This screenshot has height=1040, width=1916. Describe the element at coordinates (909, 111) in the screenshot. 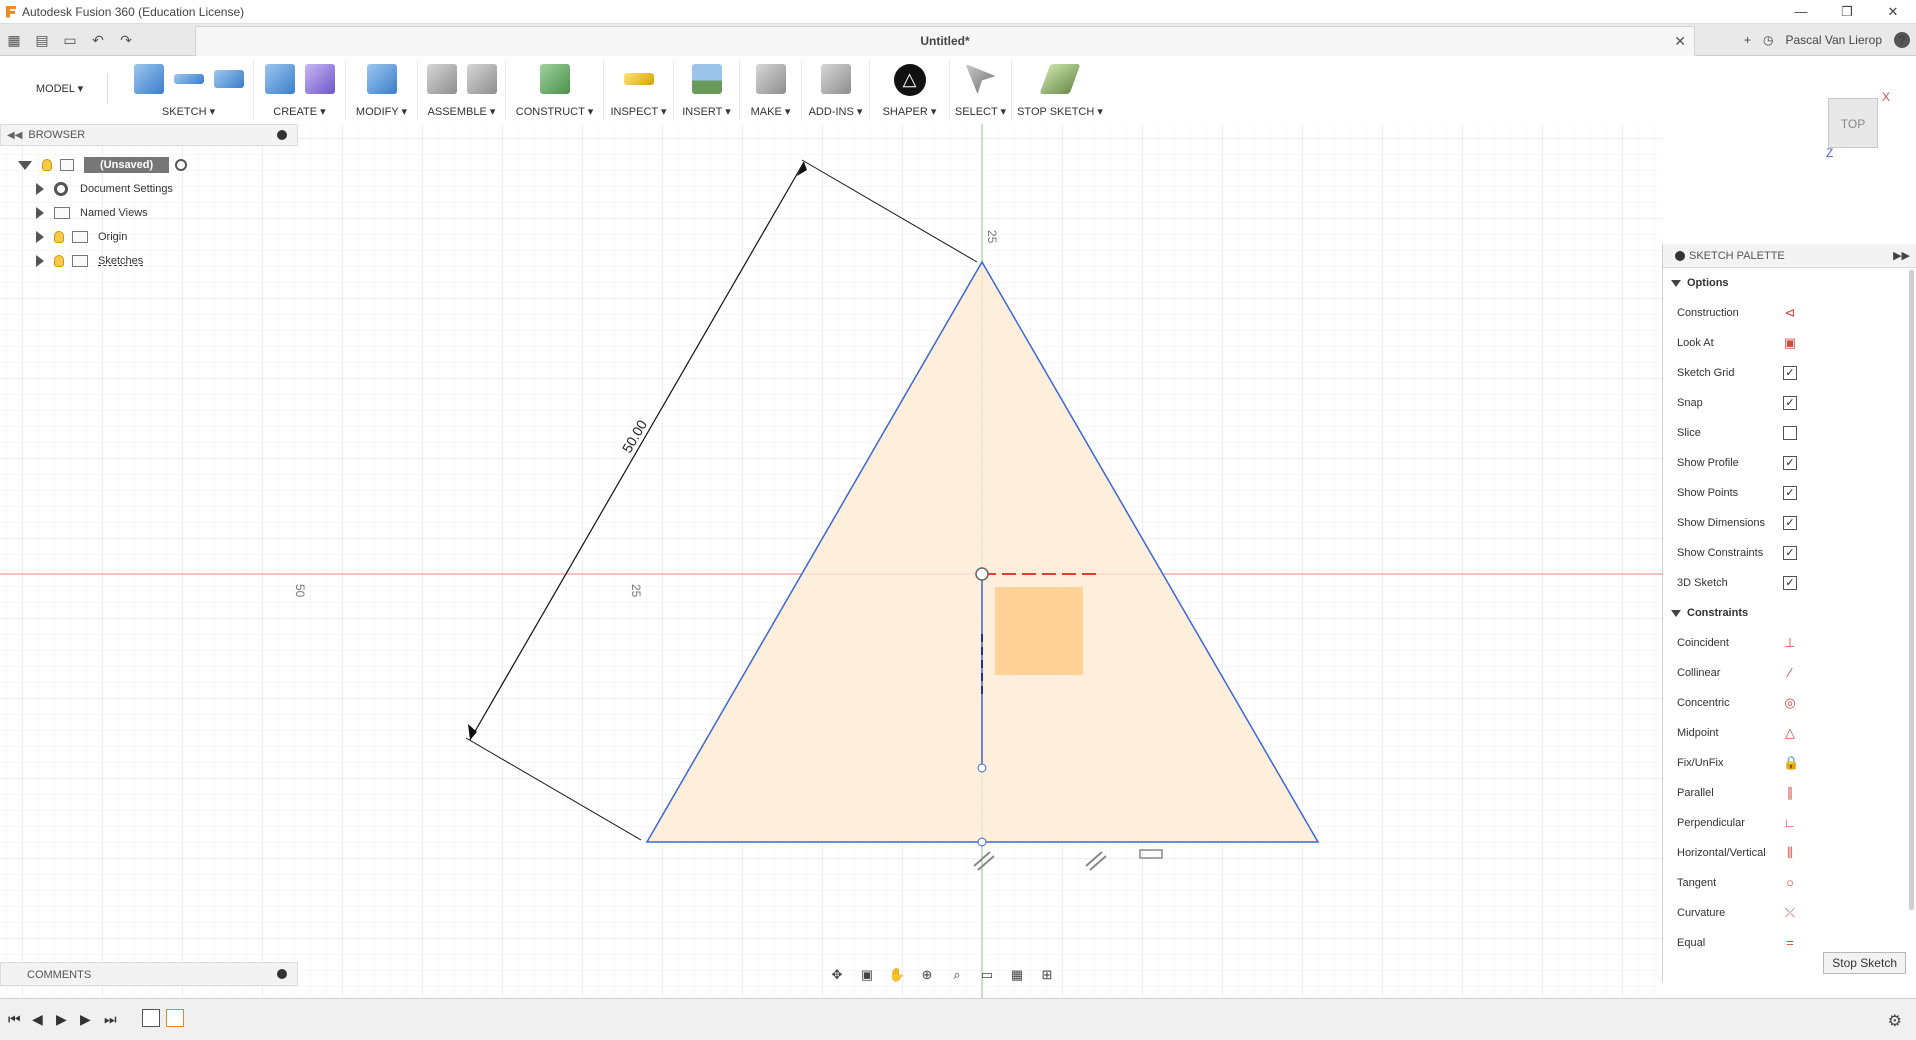

I see `shaper-menu: SHAPER ▾` at that location.